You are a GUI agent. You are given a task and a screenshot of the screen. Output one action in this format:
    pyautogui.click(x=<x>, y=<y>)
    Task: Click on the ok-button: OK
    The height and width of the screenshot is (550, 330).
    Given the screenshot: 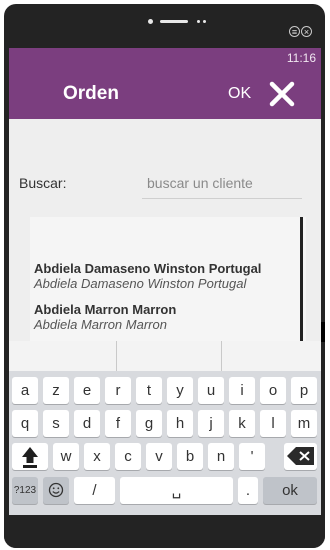 What is the action you would take?
    pyautogui.click(x=239, y=94)
    